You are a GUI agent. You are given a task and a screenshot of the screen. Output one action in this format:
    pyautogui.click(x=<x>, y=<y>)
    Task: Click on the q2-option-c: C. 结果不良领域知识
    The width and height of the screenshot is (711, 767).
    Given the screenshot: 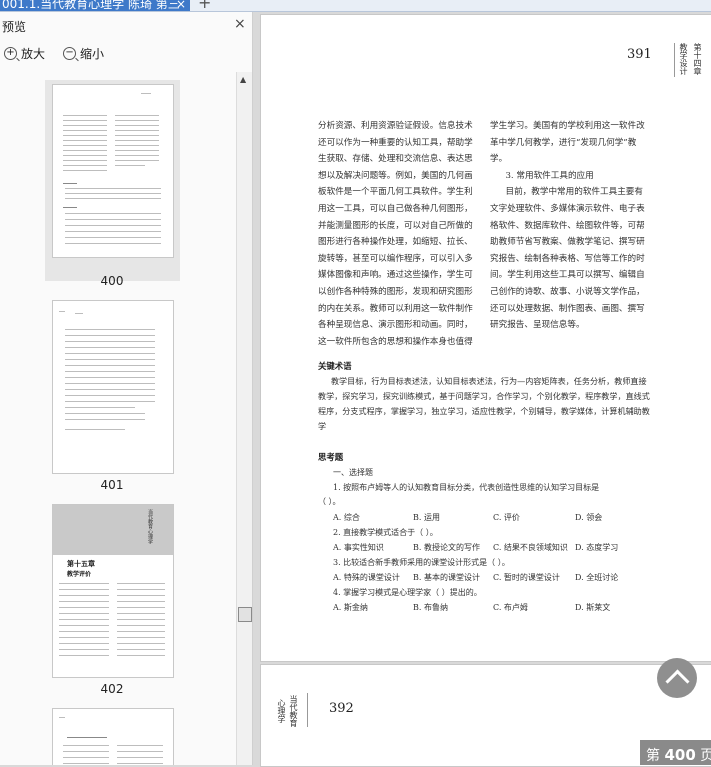 What is the action you would take?
    pyautogui.click(x=530, y=547)
    